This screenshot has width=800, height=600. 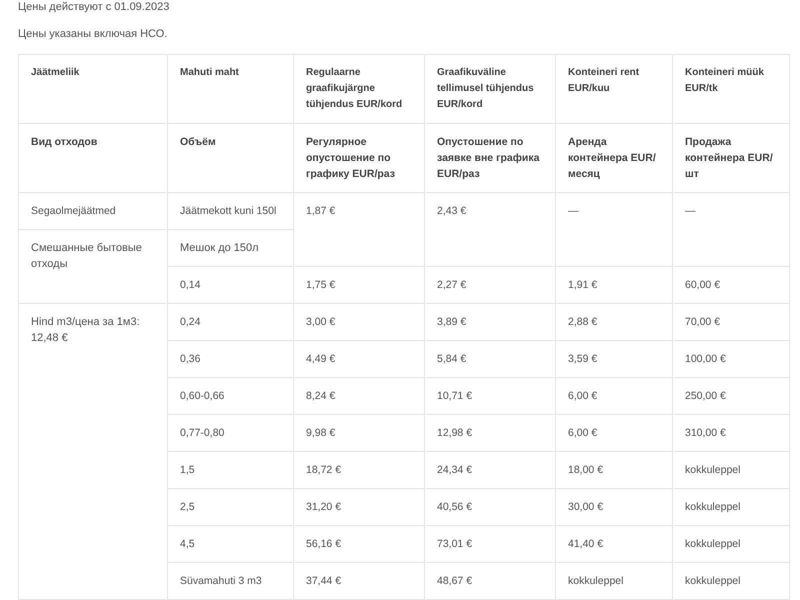 I want to click on table-cell: 310,00 €, so click(x=731, y=433).